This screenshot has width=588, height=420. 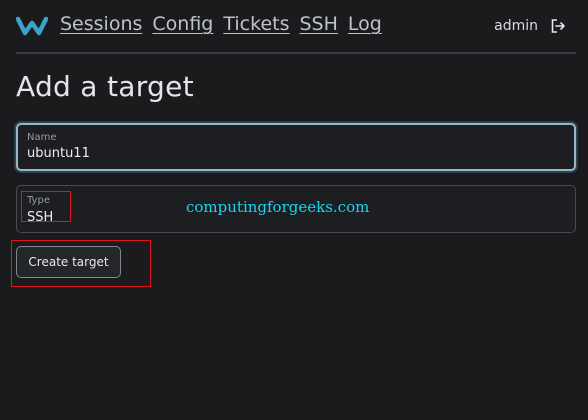 I want to click on nav-log-link: Log, so click(x=365, y=24).